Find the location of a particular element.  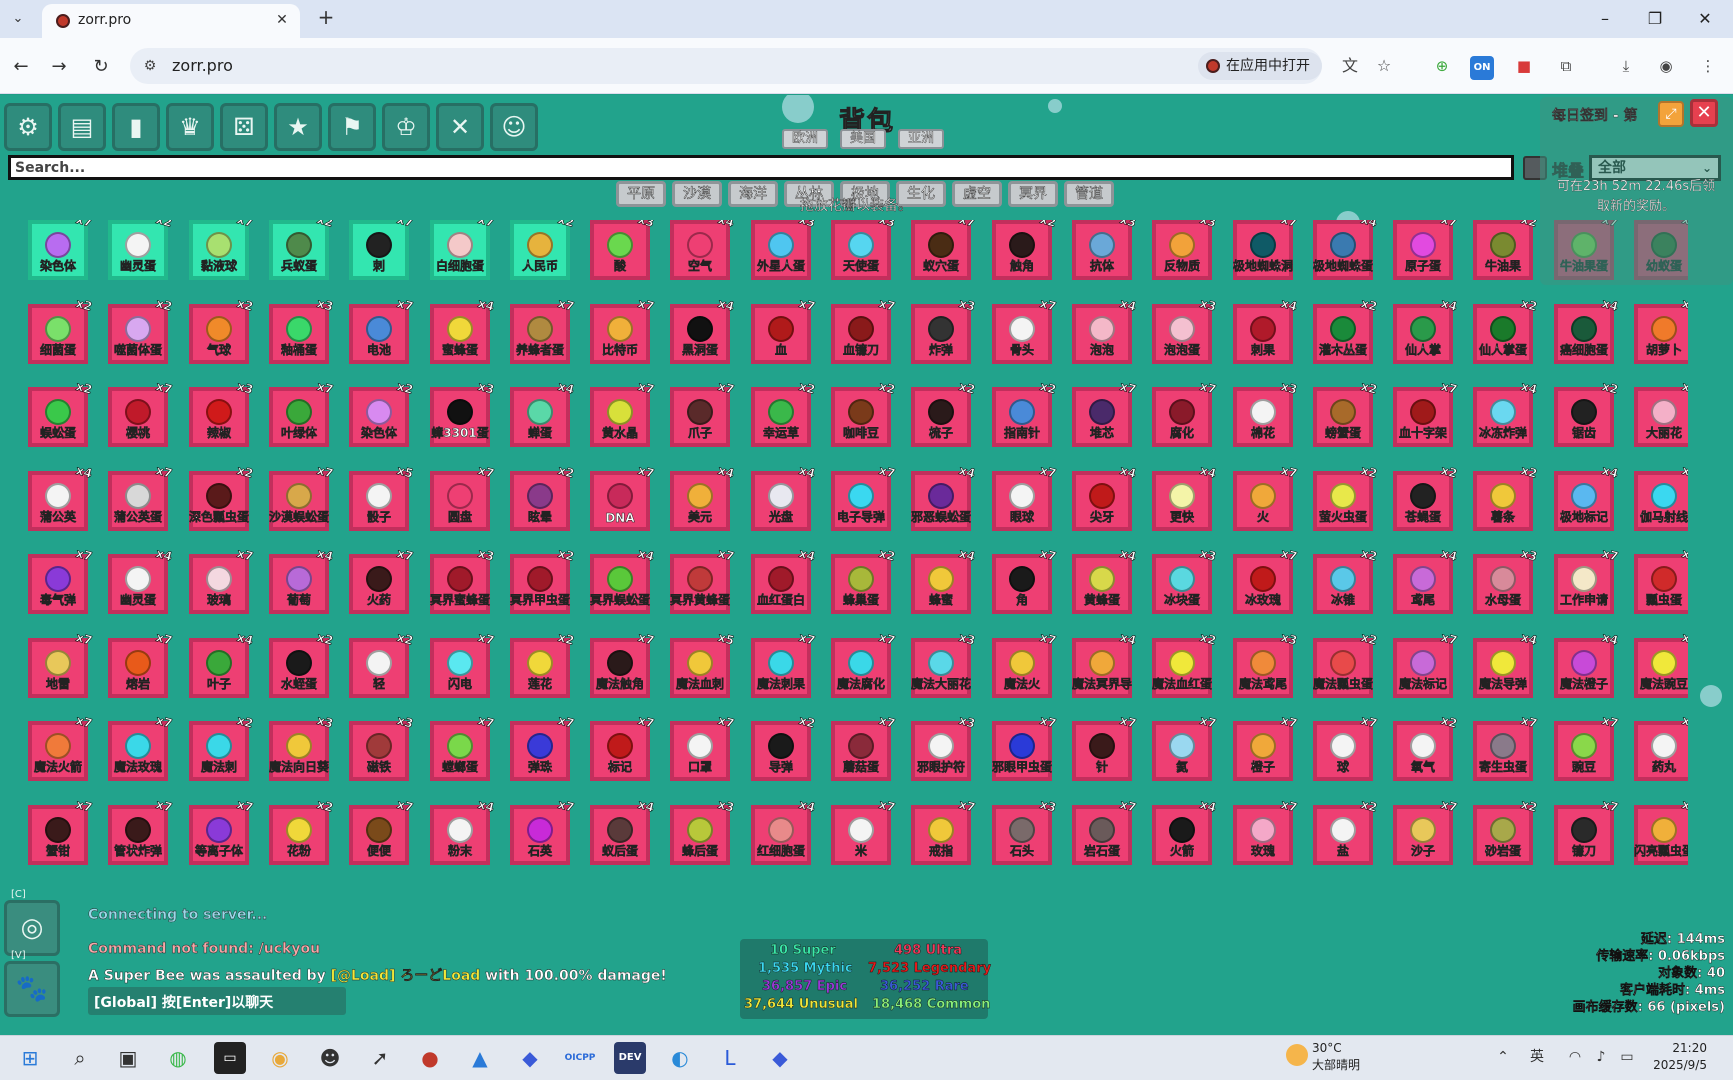

petal-tile: 玻璃 x7 is located at coordinates (222, 580).